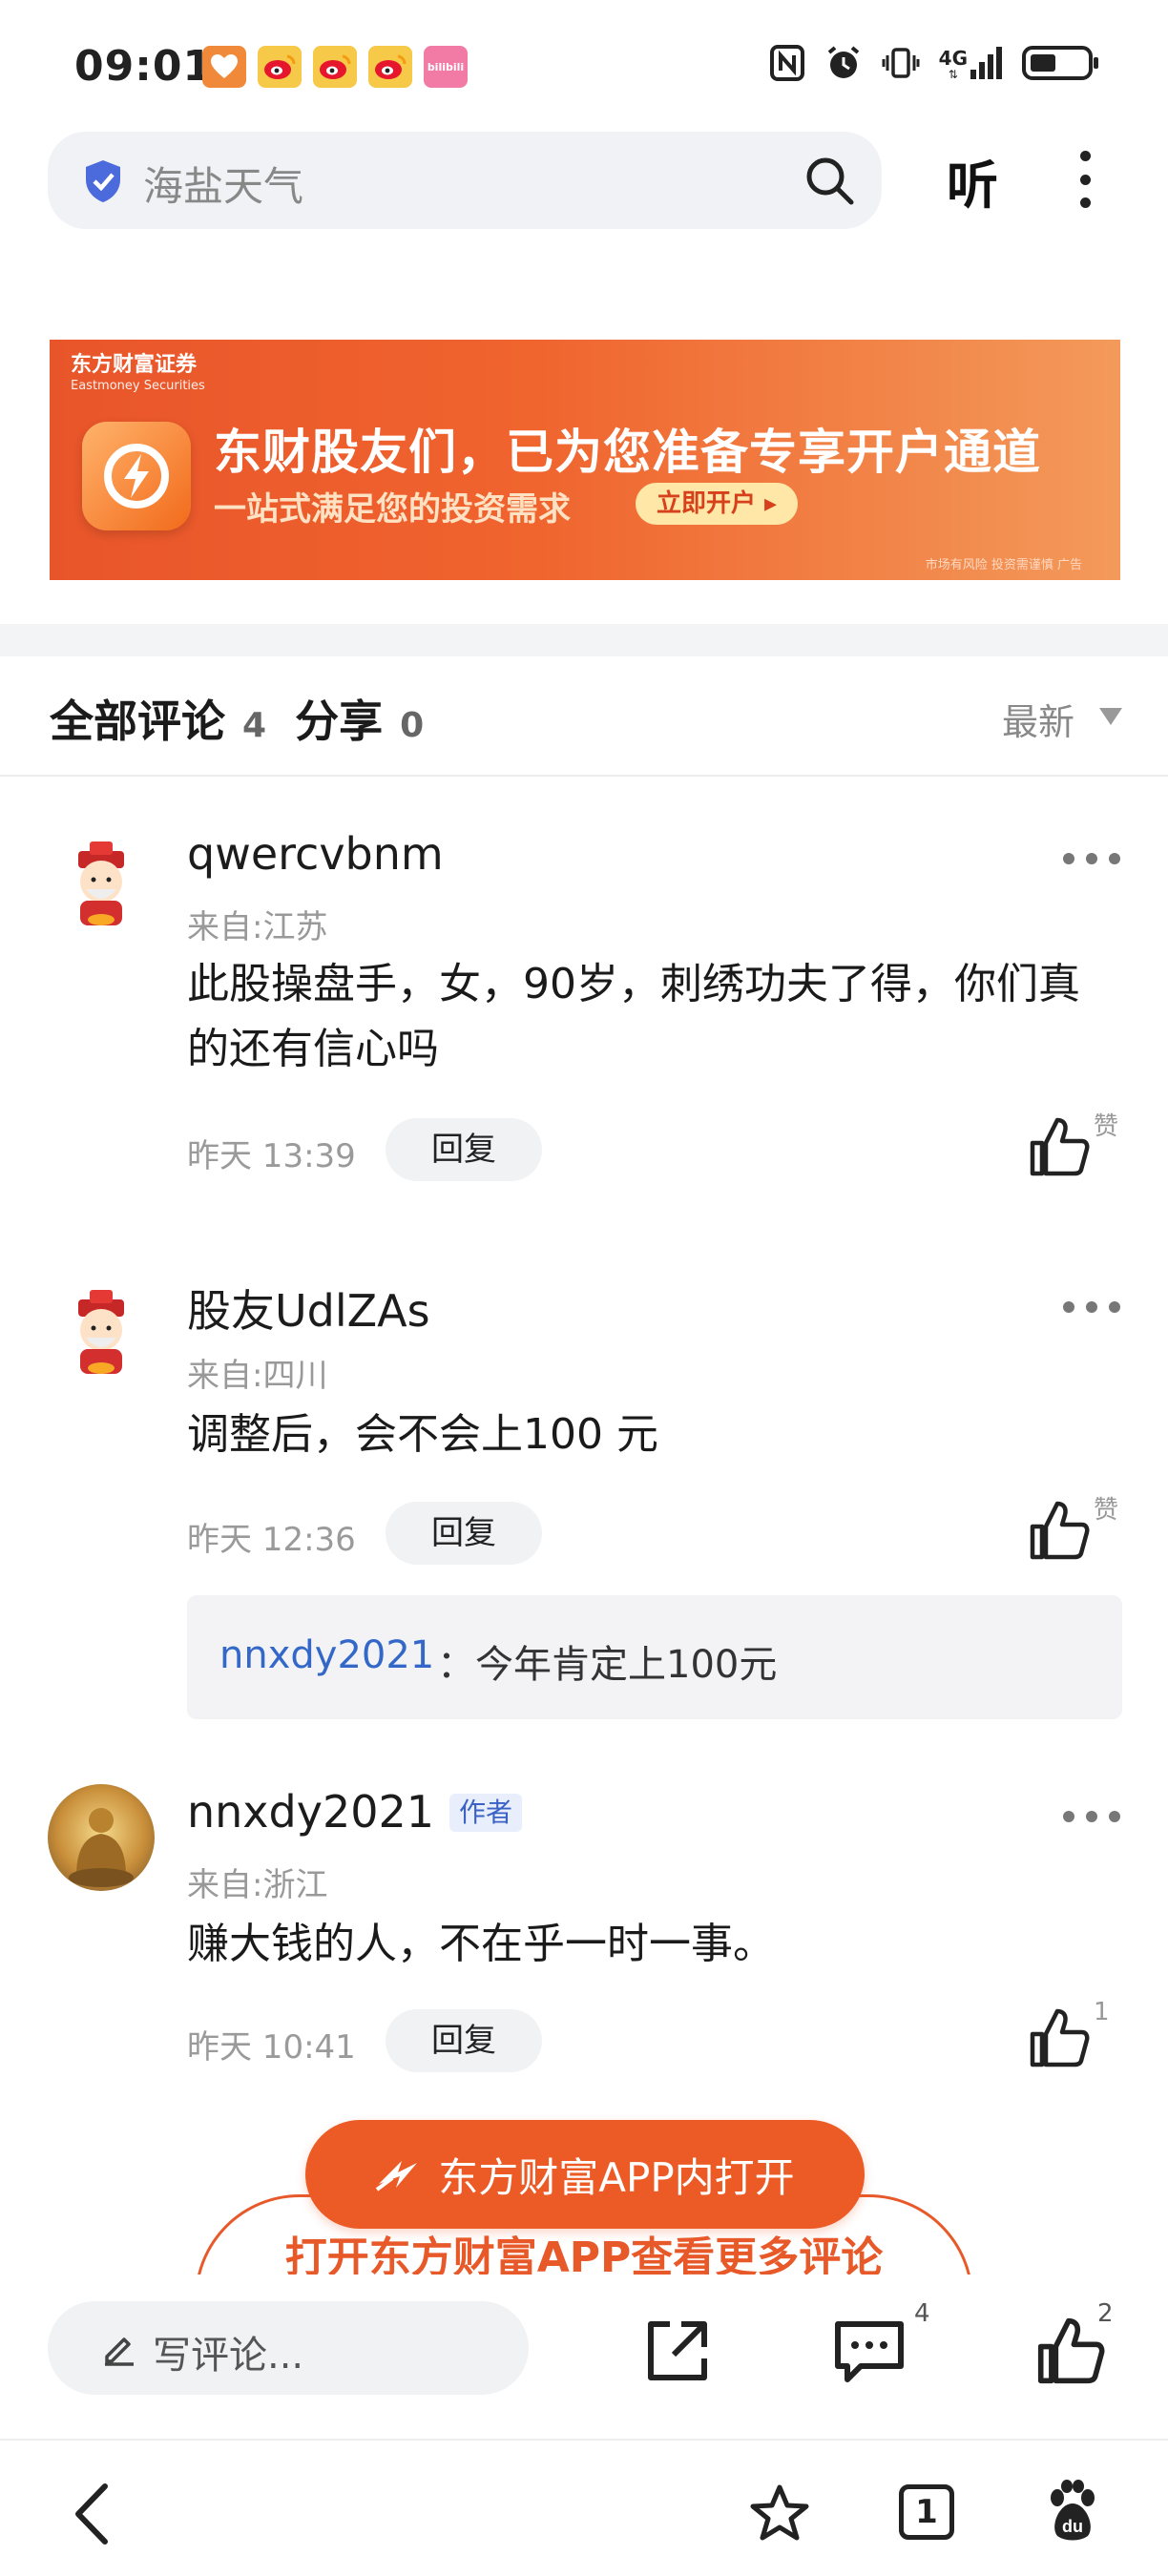 This screenshot has width=1168, height=2576. I want to click on tabs-button: 1, so click(927, 2512).